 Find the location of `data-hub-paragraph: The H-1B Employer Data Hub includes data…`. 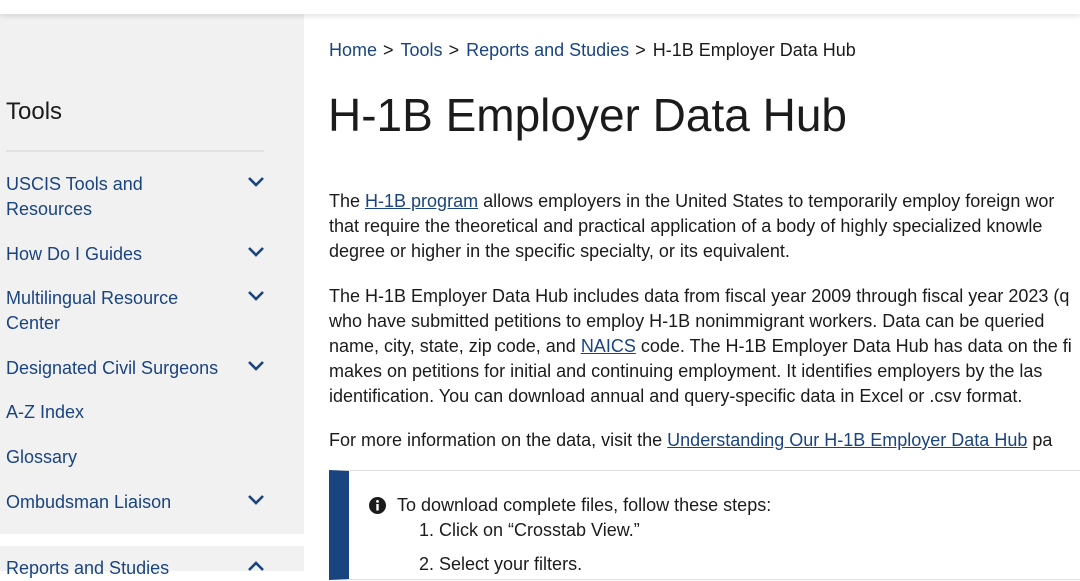

data-hub-paragraph: The H-1B Employer Data Hub includes data… is located at coordinates (704, 346).